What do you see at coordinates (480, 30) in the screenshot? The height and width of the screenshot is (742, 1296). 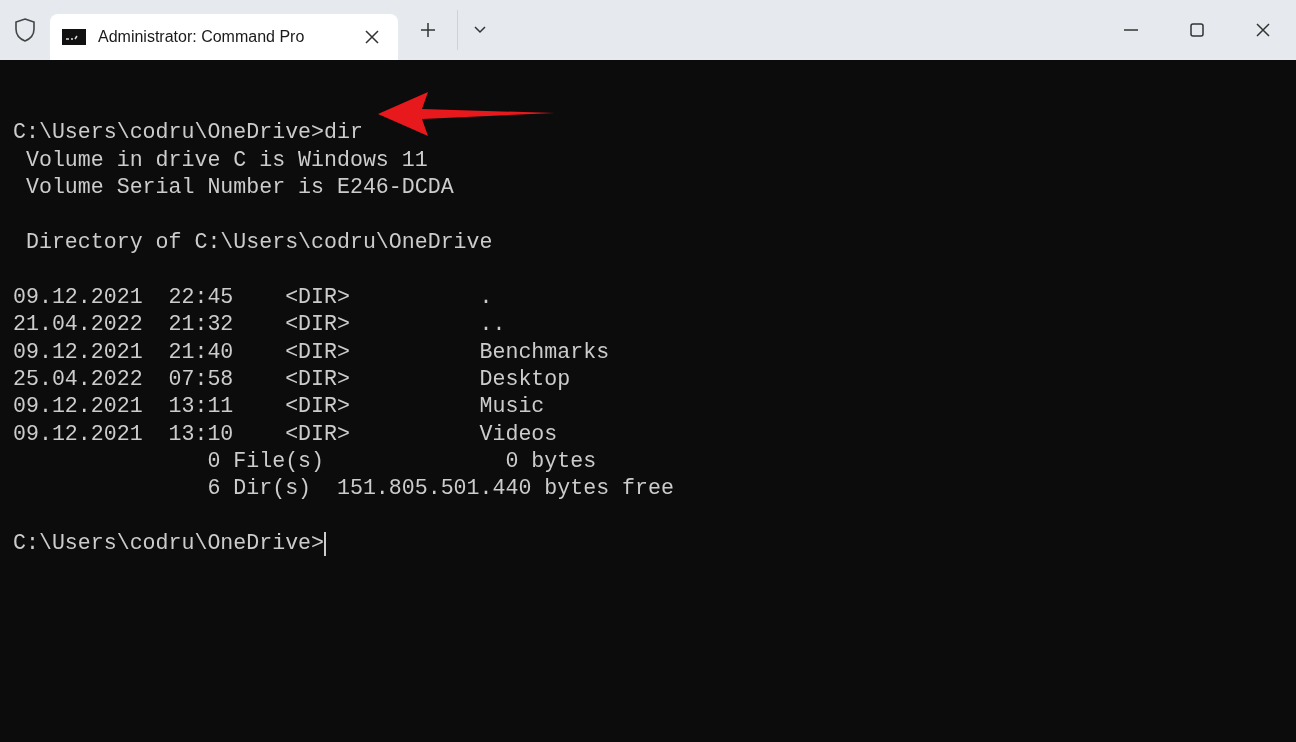 I see `chevron-down-icon` at bounding box center [480, 30].